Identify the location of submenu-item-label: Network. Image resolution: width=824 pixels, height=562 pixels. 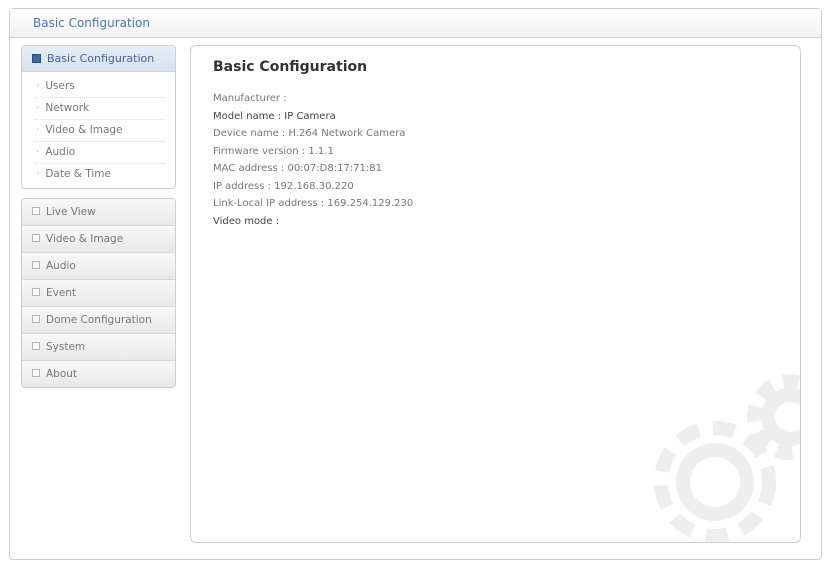
(67, 108).